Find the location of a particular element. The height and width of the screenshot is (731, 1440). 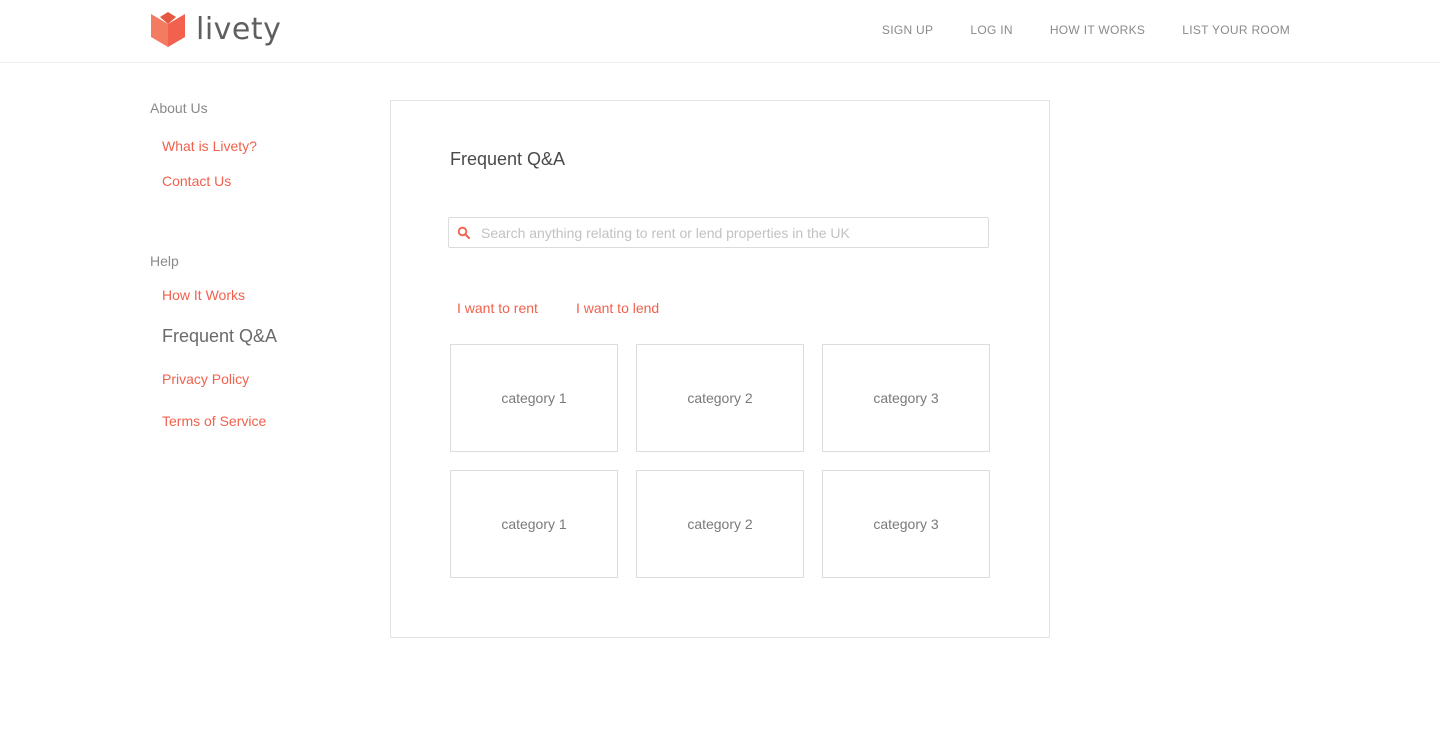

logo: livety is located at coordinates (215, 30).